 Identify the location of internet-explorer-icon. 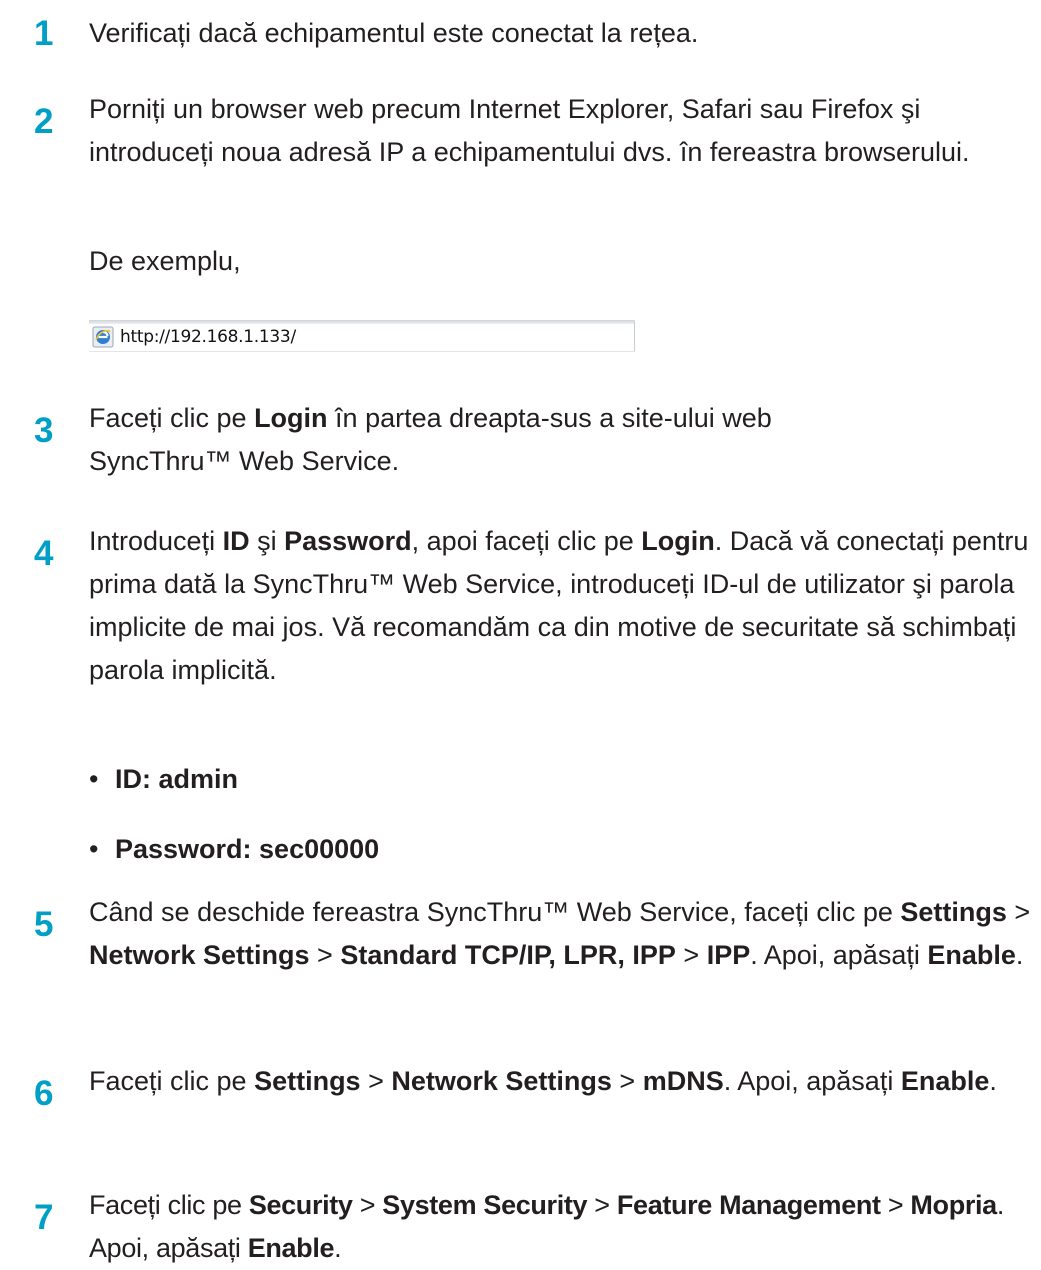
(103, 337).